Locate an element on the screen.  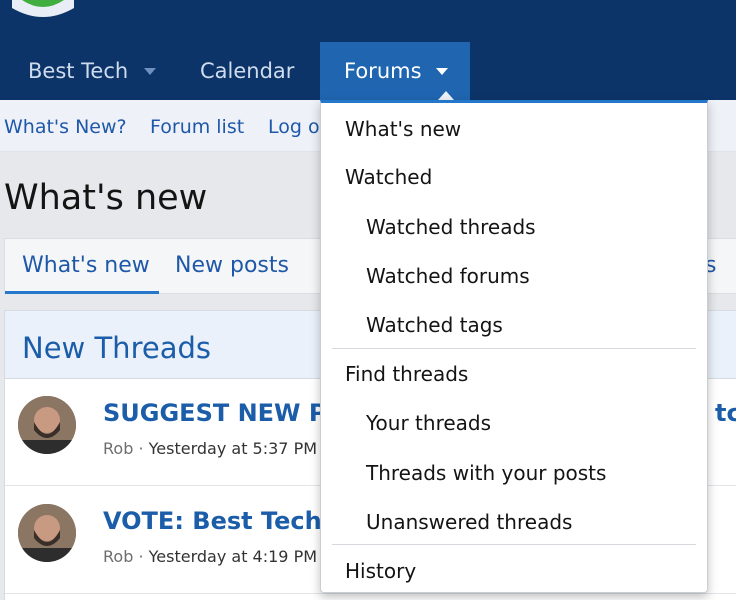
thread-meta: Rob · Yesterday at 4:19 PM is located at coordinates (210, 556).